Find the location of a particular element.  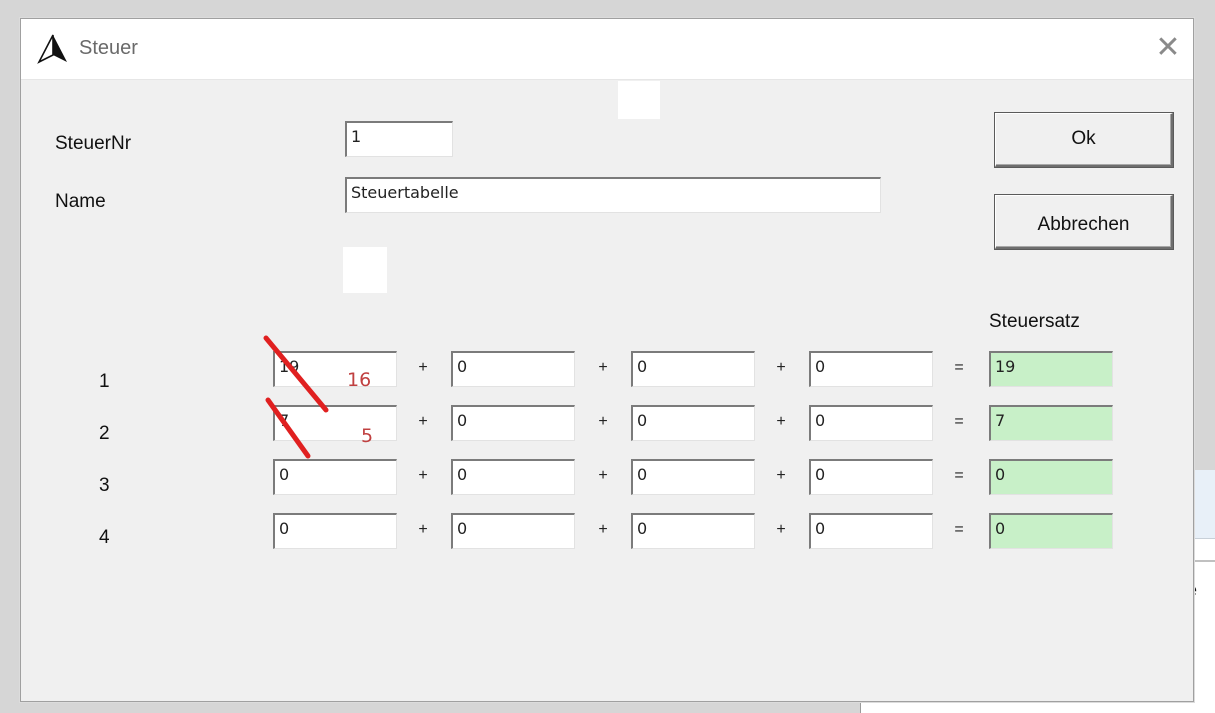

name-field: Steuertabelle is located at coordinates (613, 195).